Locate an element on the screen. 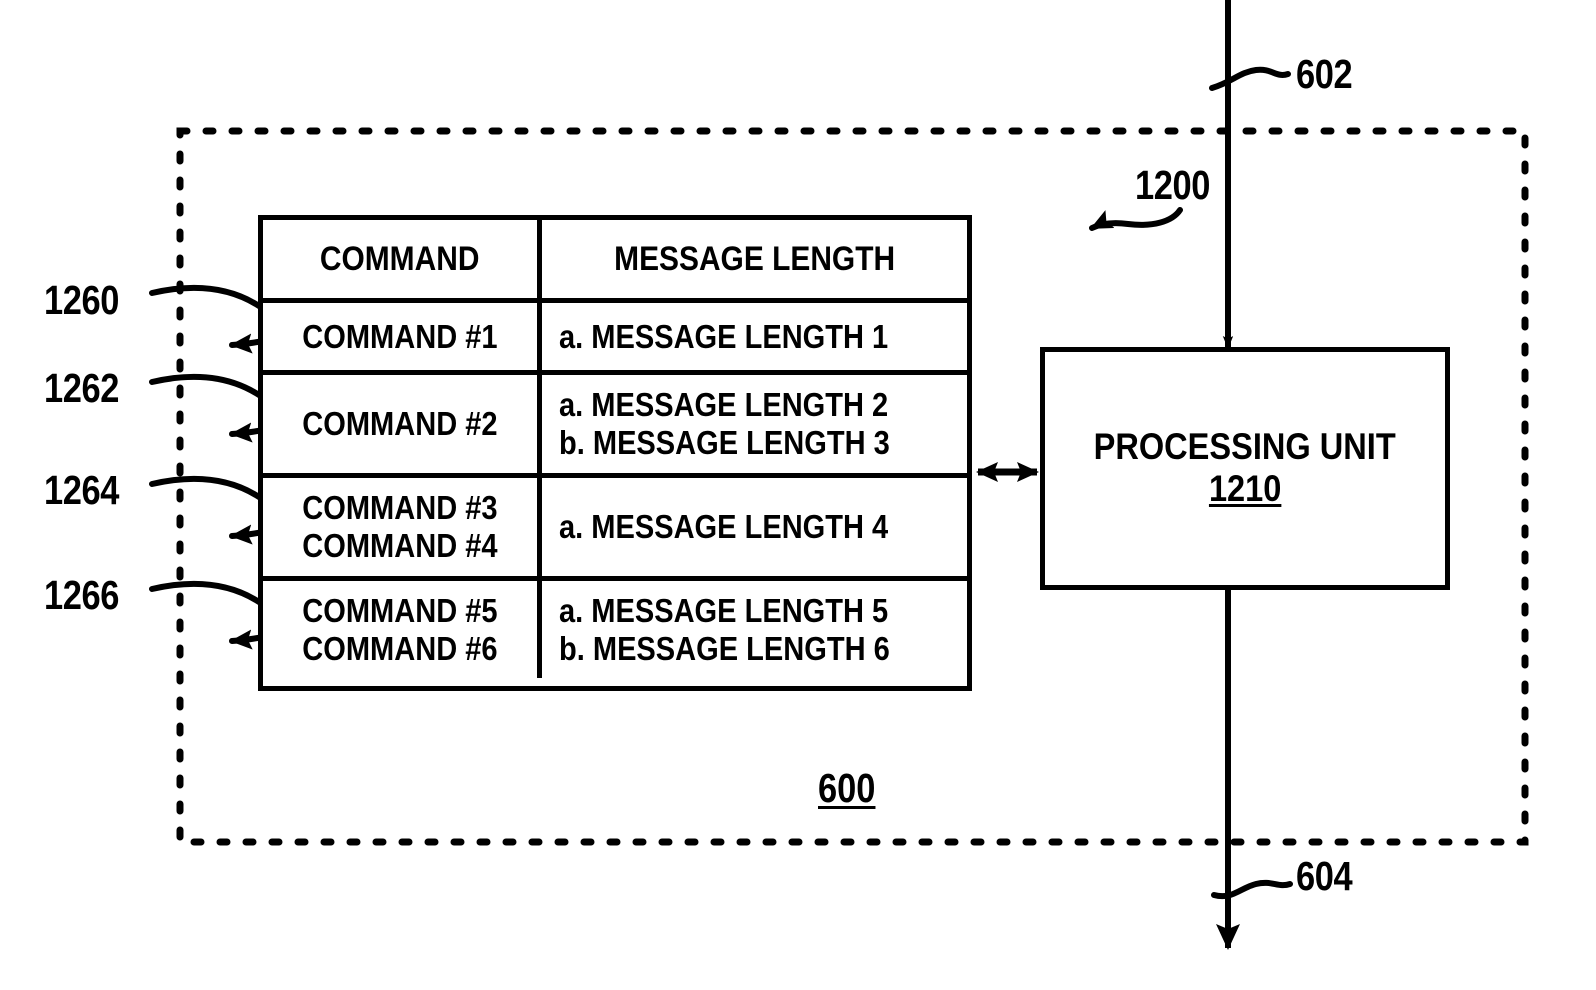 This screenshot has width=1596, height=990. cell-command: COMMAND #5 COMMAND #6 is located at coordinates (402, 629).